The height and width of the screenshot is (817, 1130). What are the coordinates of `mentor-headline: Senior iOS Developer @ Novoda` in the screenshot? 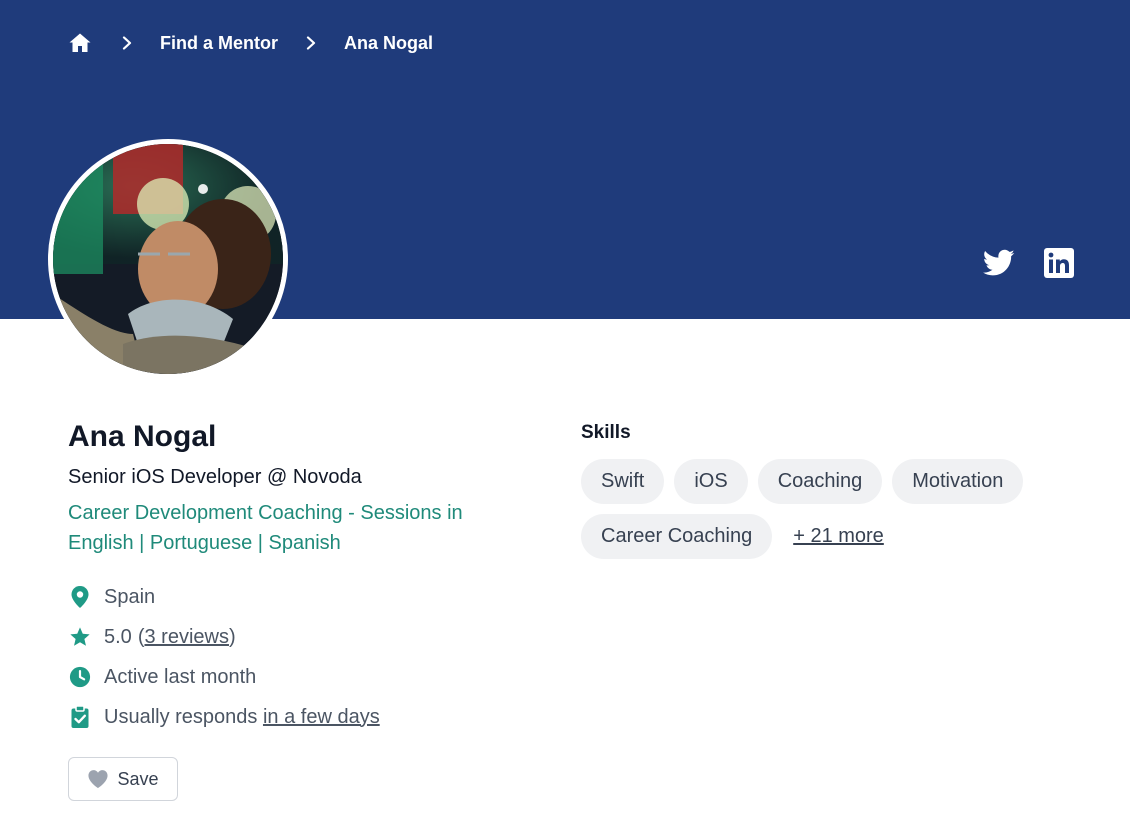 It's located at (215, 477).